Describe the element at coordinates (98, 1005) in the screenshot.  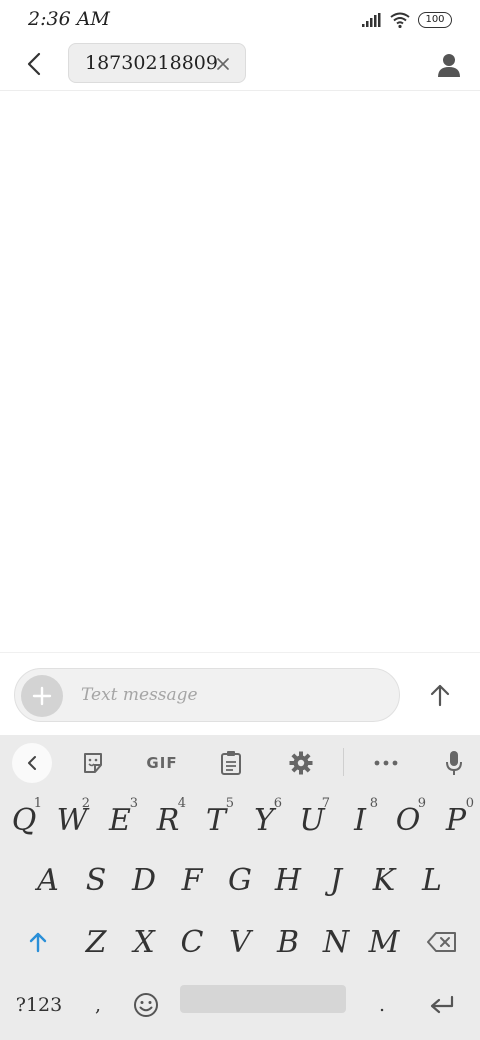
I see `comma-key: ,` at that location.